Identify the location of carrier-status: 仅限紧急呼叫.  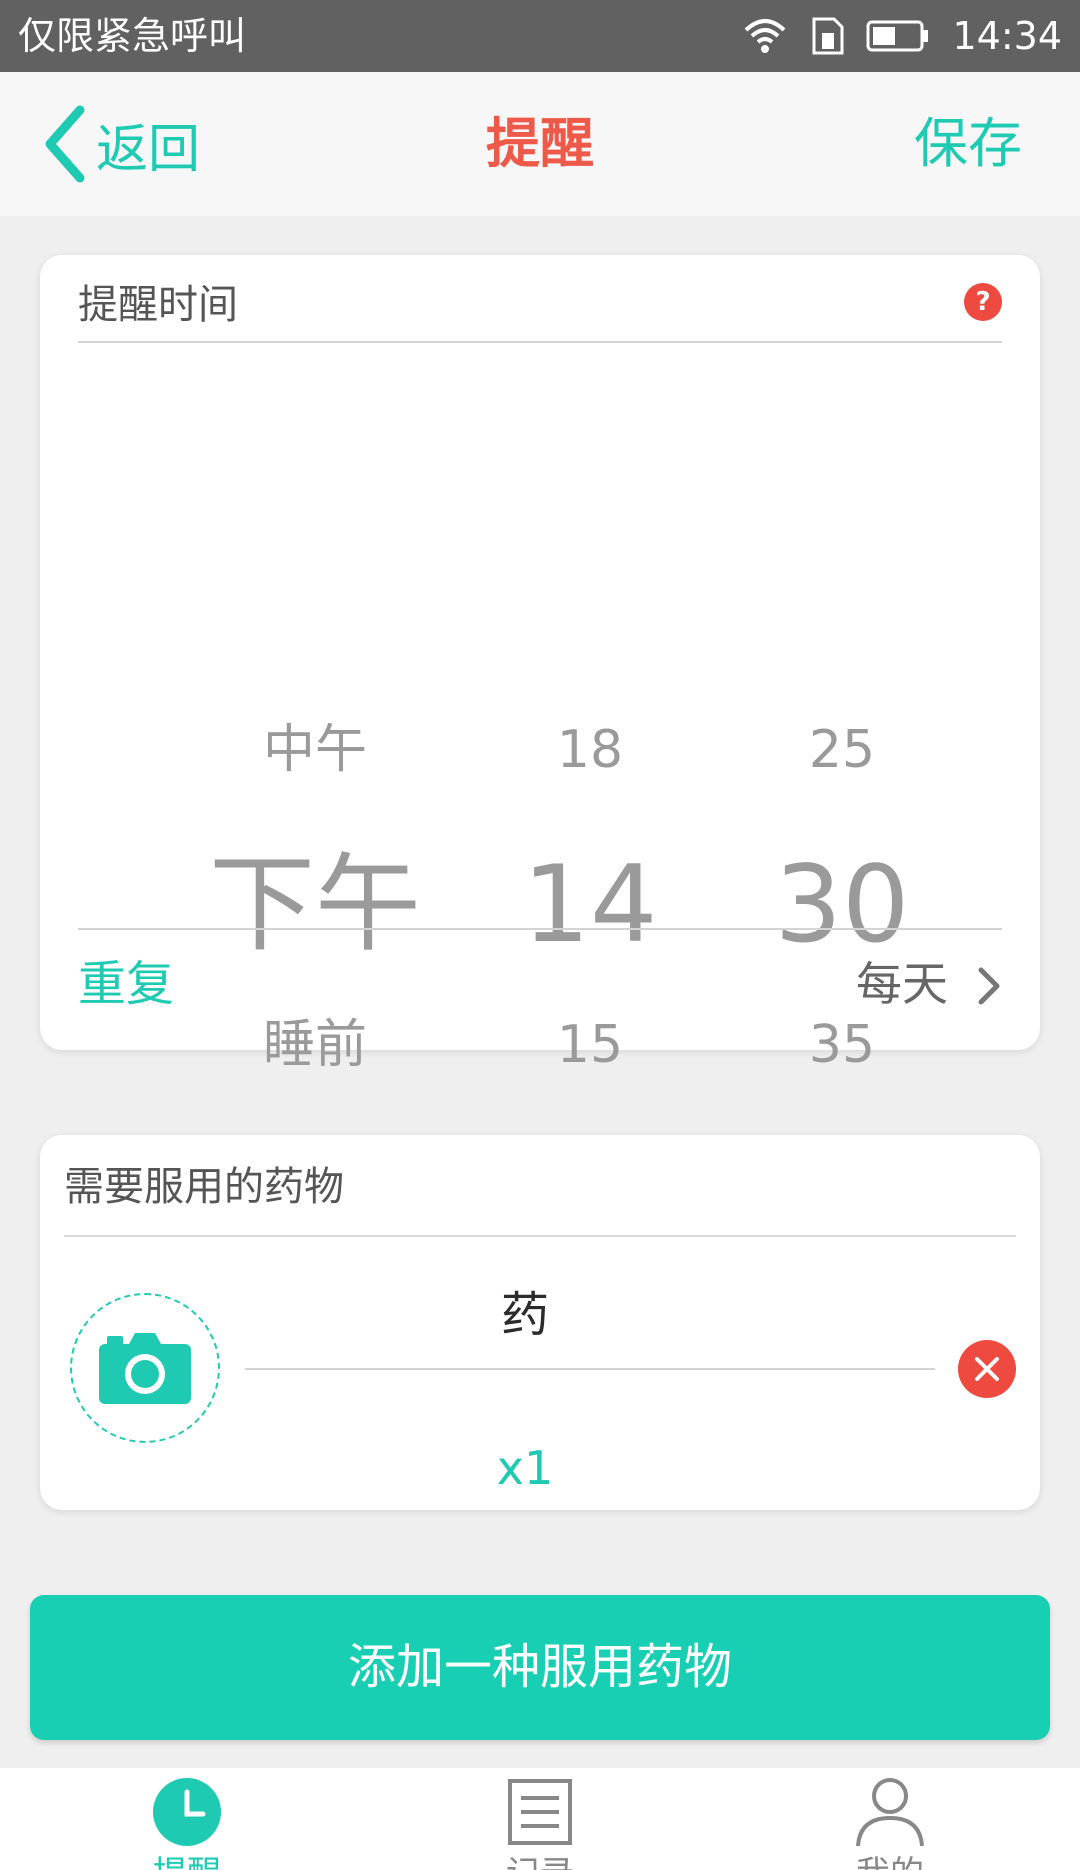
(132, 36).